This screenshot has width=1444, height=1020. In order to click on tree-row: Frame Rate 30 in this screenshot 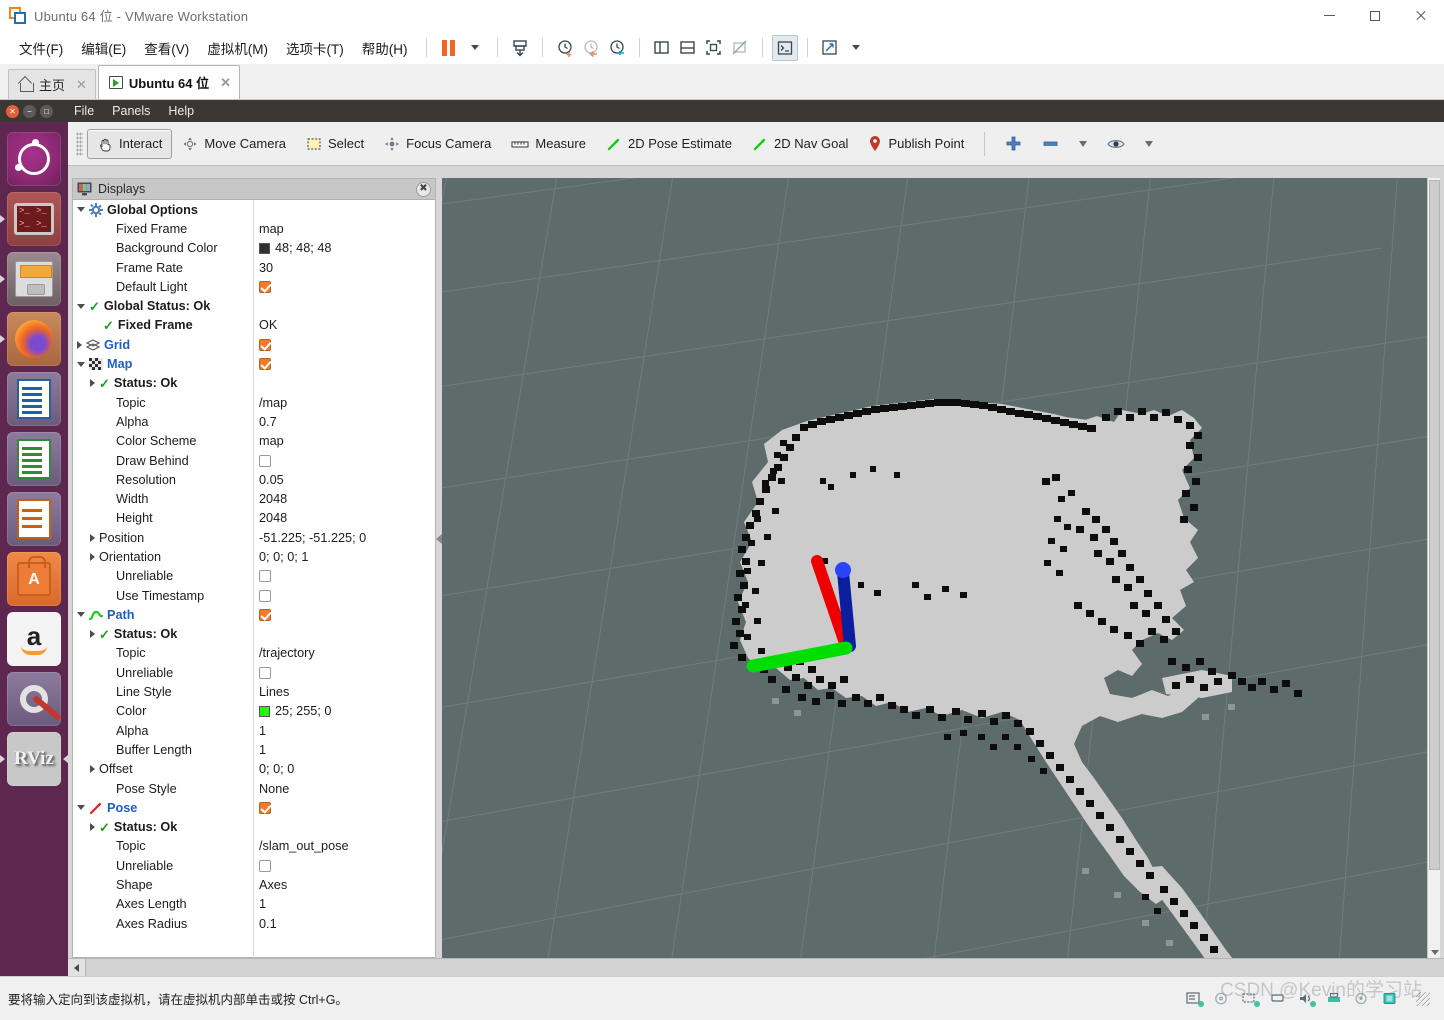, I will do `click(254, 267)`.